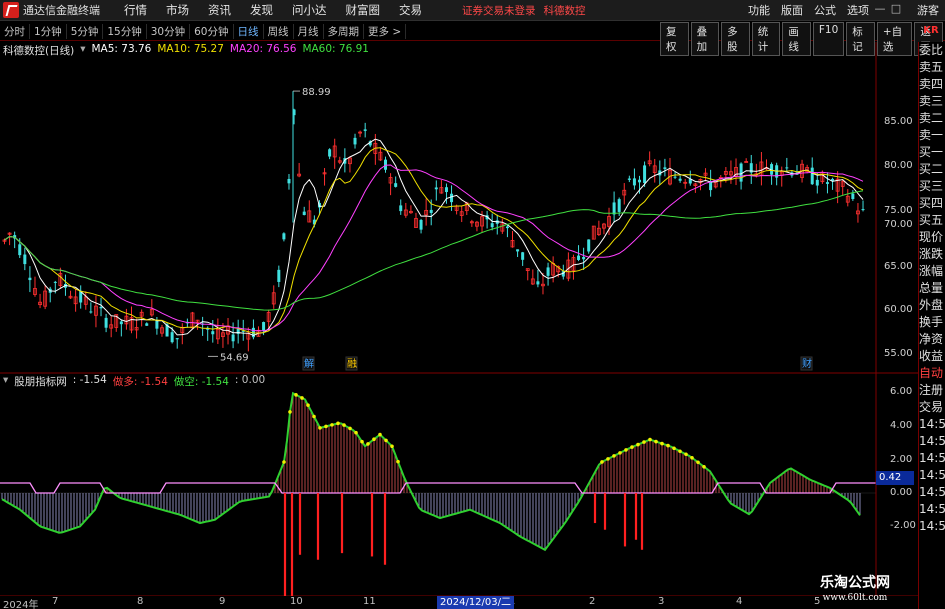 The height and width of the screenshot is (609, 945). What do you see at coordinates (855, 591) in the screenshot?
I see `watermark: 乐淘公式网 www.60lt.com` at bounding box center [855, 591].